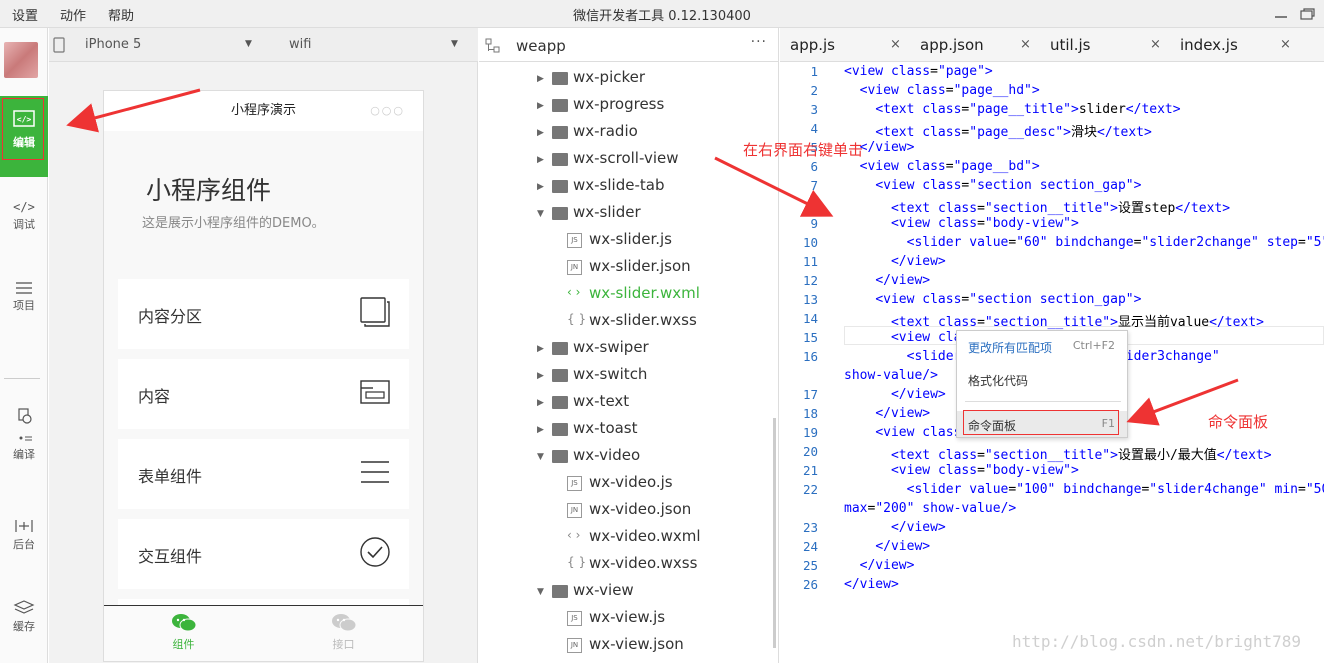 The height and width of the screenshot is (663, 1324). Describe the element at coordinates (624, 538) in the screenshot. I see `tree-file: ‹ › wx-video.wxml` at that location.